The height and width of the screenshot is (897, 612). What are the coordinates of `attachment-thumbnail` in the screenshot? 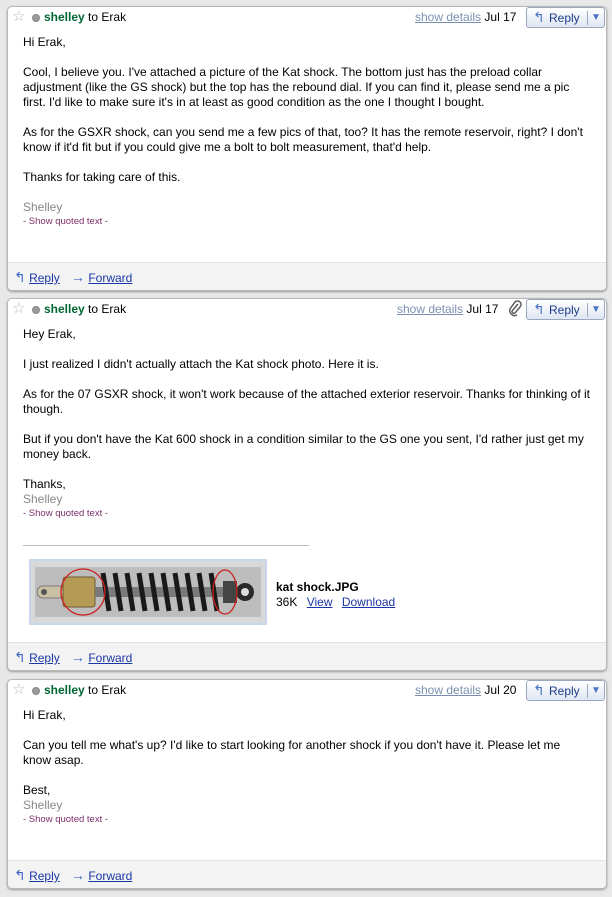 It's located at (148, 592).